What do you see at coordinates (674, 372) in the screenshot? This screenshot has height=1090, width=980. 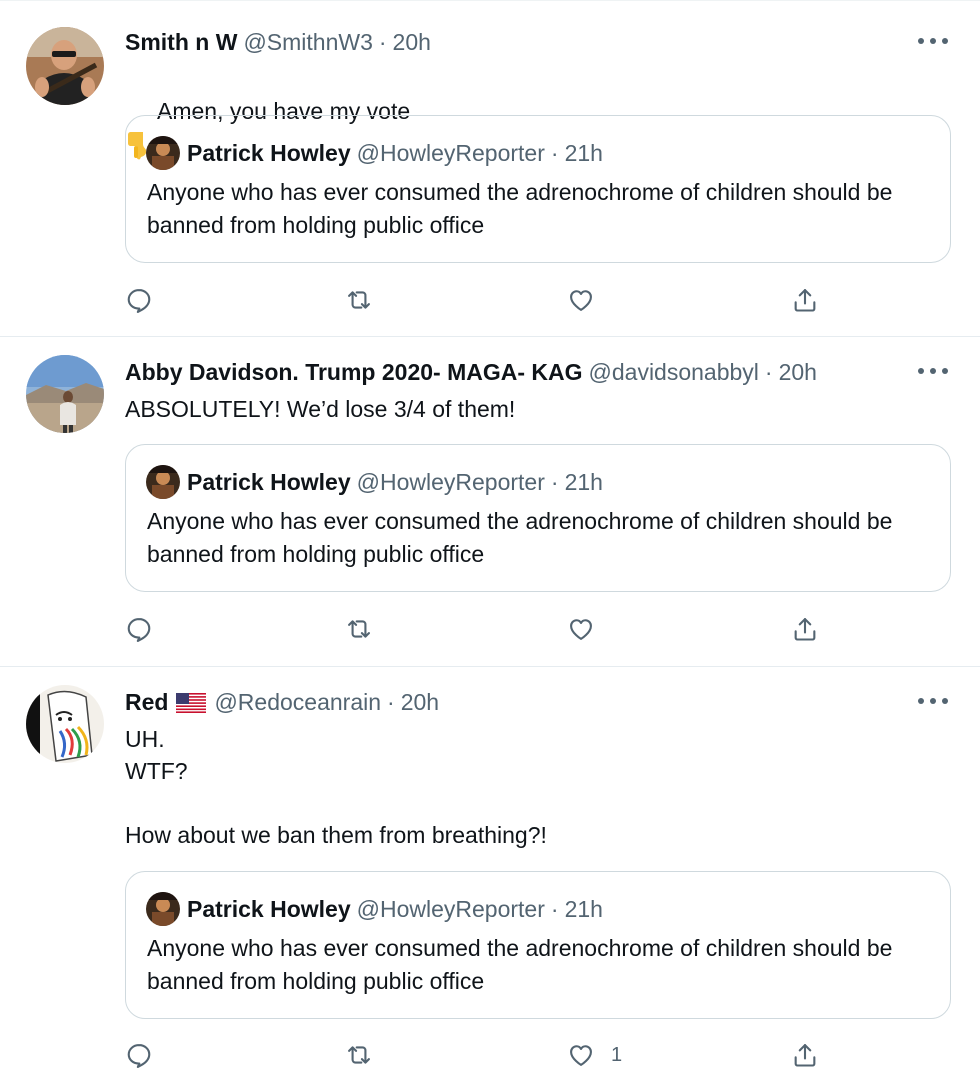 I see `author-handle: @davidsonabbyl` at bounding box center [674, 372].